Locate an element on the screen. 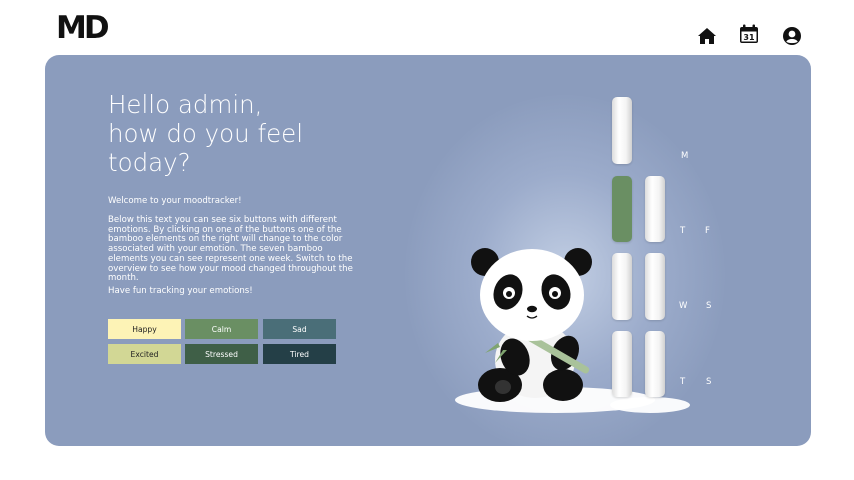 The height and width of the screenshot is (480, 854). day-label-tuesday: T is located at coordinates (683, 231).